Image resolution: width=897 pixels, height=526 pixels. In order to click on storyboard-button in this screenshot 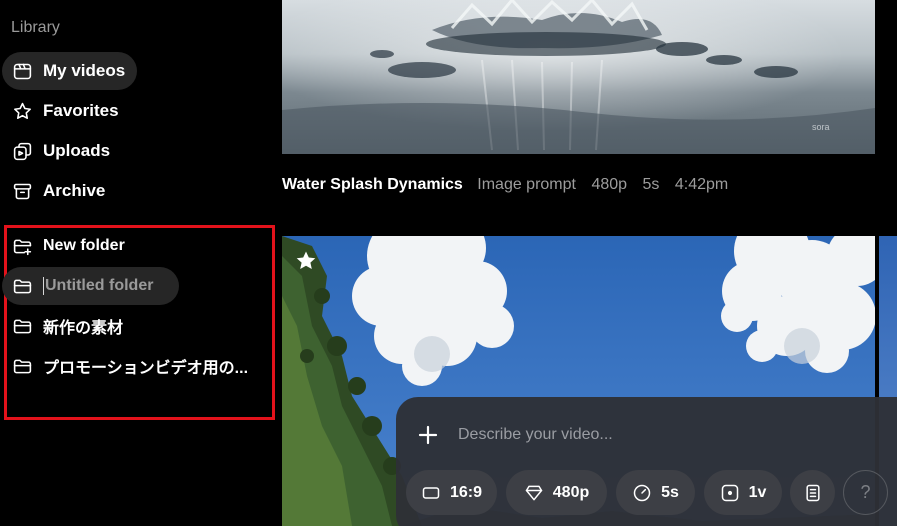, I will do `click(812, 492)`.